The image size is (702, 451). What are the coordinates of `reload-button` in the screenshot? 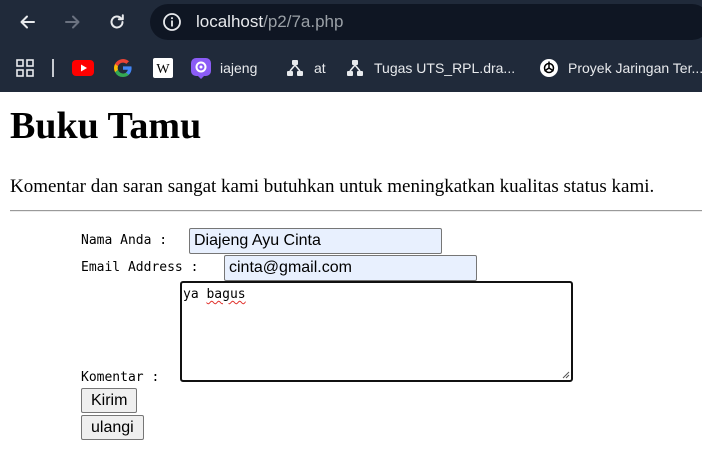 It's located at (117, 22).